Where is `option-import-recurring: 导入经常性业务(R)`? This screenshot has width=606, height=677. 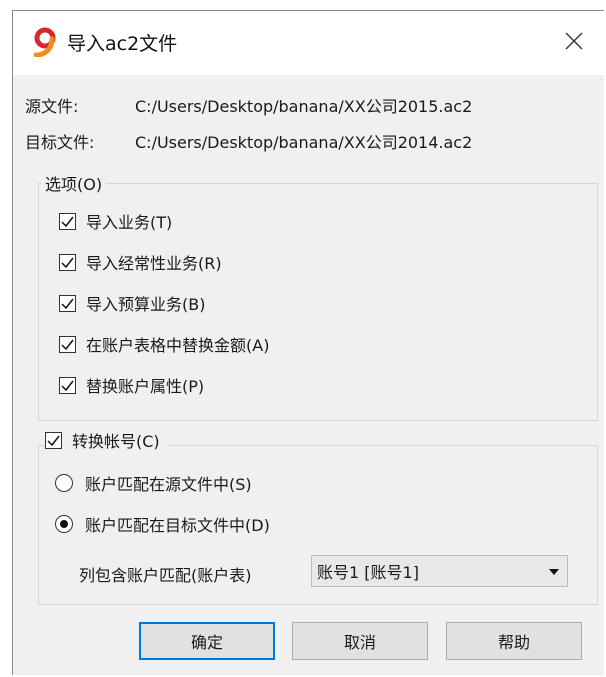
option-import-recurring: 导入经常性业务(R) is located at coordinates (140, 262).